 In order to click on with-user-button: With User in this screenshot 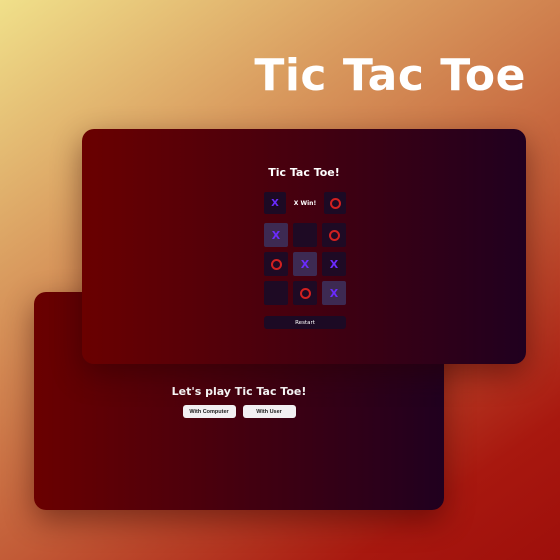, I will do `click(269, 411)`.